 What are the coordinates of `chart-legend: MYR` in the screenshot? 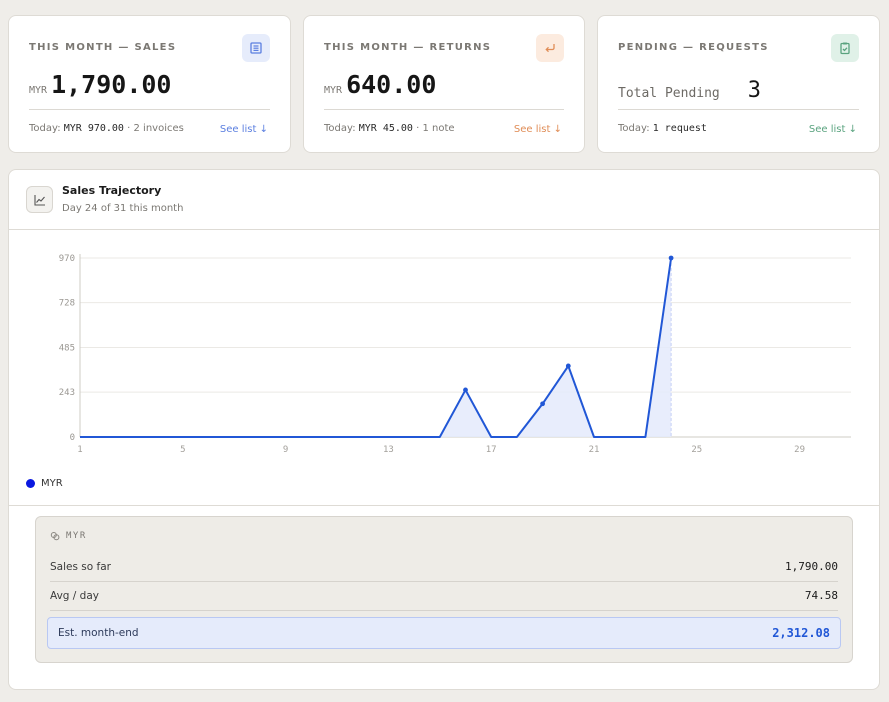 It's located at (44, 483).